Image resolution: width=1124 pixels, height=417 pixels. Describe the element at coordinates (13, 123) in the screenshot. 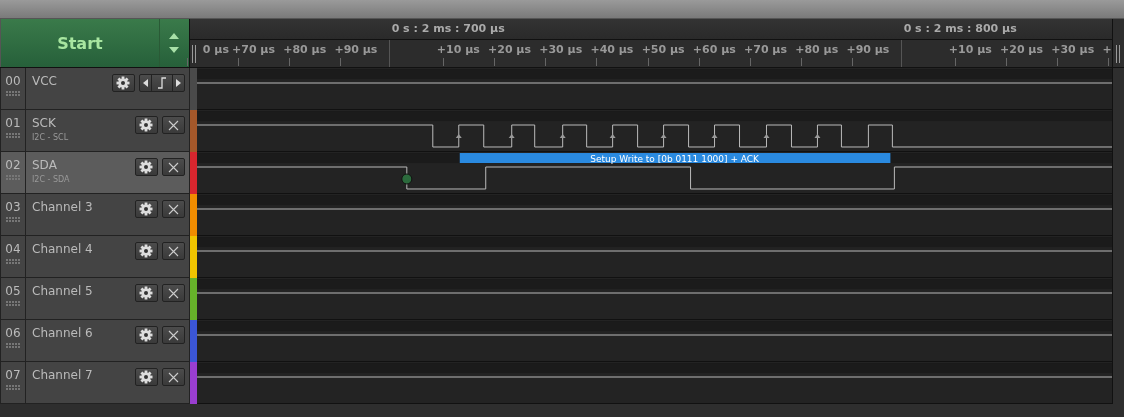

I see `channel-number: 01` at that location.